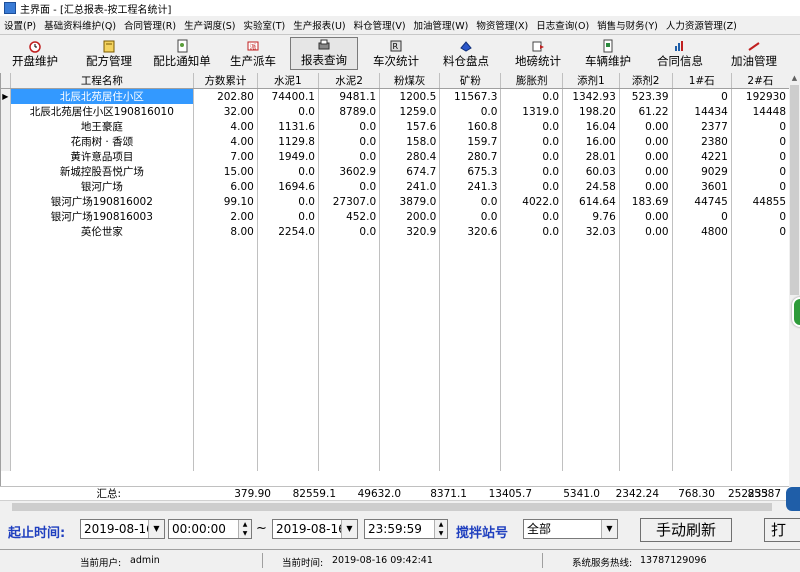  I want to click on table-cell: 183.69, so click(646, 201).